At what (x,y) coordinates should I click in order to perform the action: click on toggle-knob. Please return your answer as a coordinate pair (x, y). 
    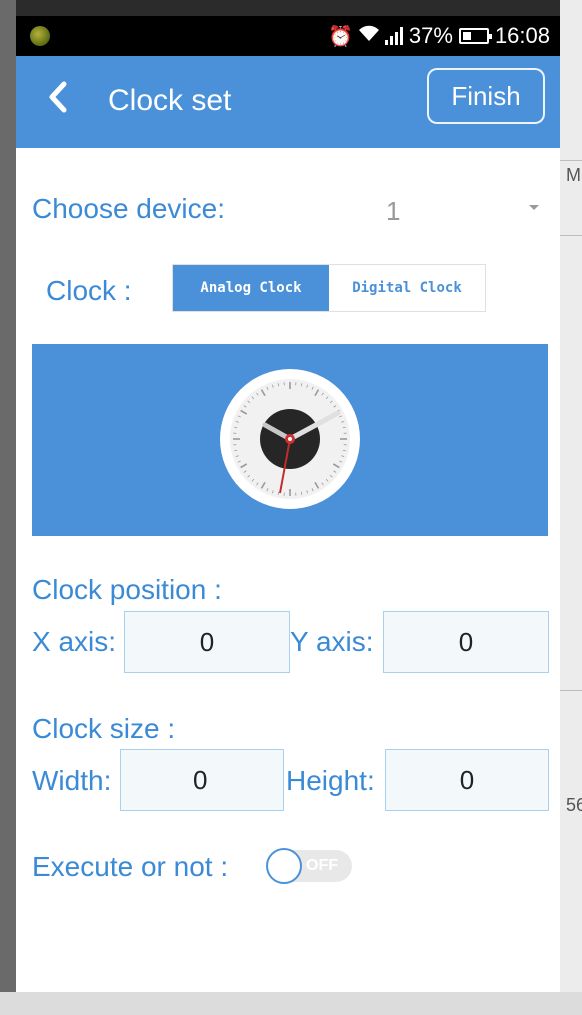
    Looking at the image, I should click on (284, 866).